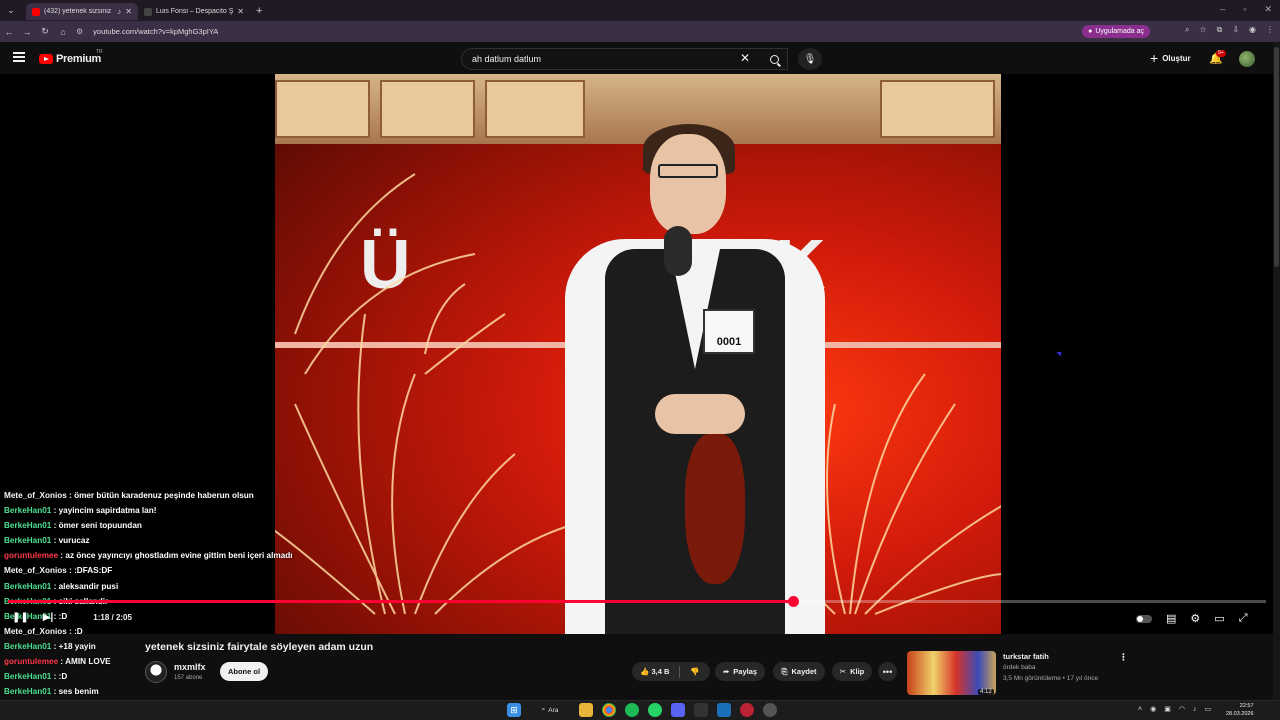 The width and height of the screenshot is (1280, 720). What do you see at coordinates (745, 58) in the screenshot?
I see `clear-search-icon: ✕` at bounding box center [745, 58].